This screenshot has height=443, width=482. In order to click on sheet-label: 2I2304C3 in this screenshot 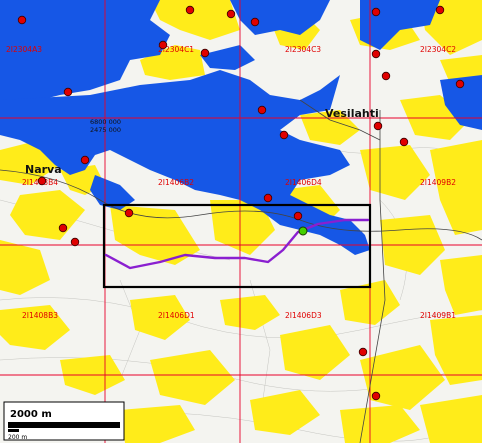, I will do `click(303, 49)`.